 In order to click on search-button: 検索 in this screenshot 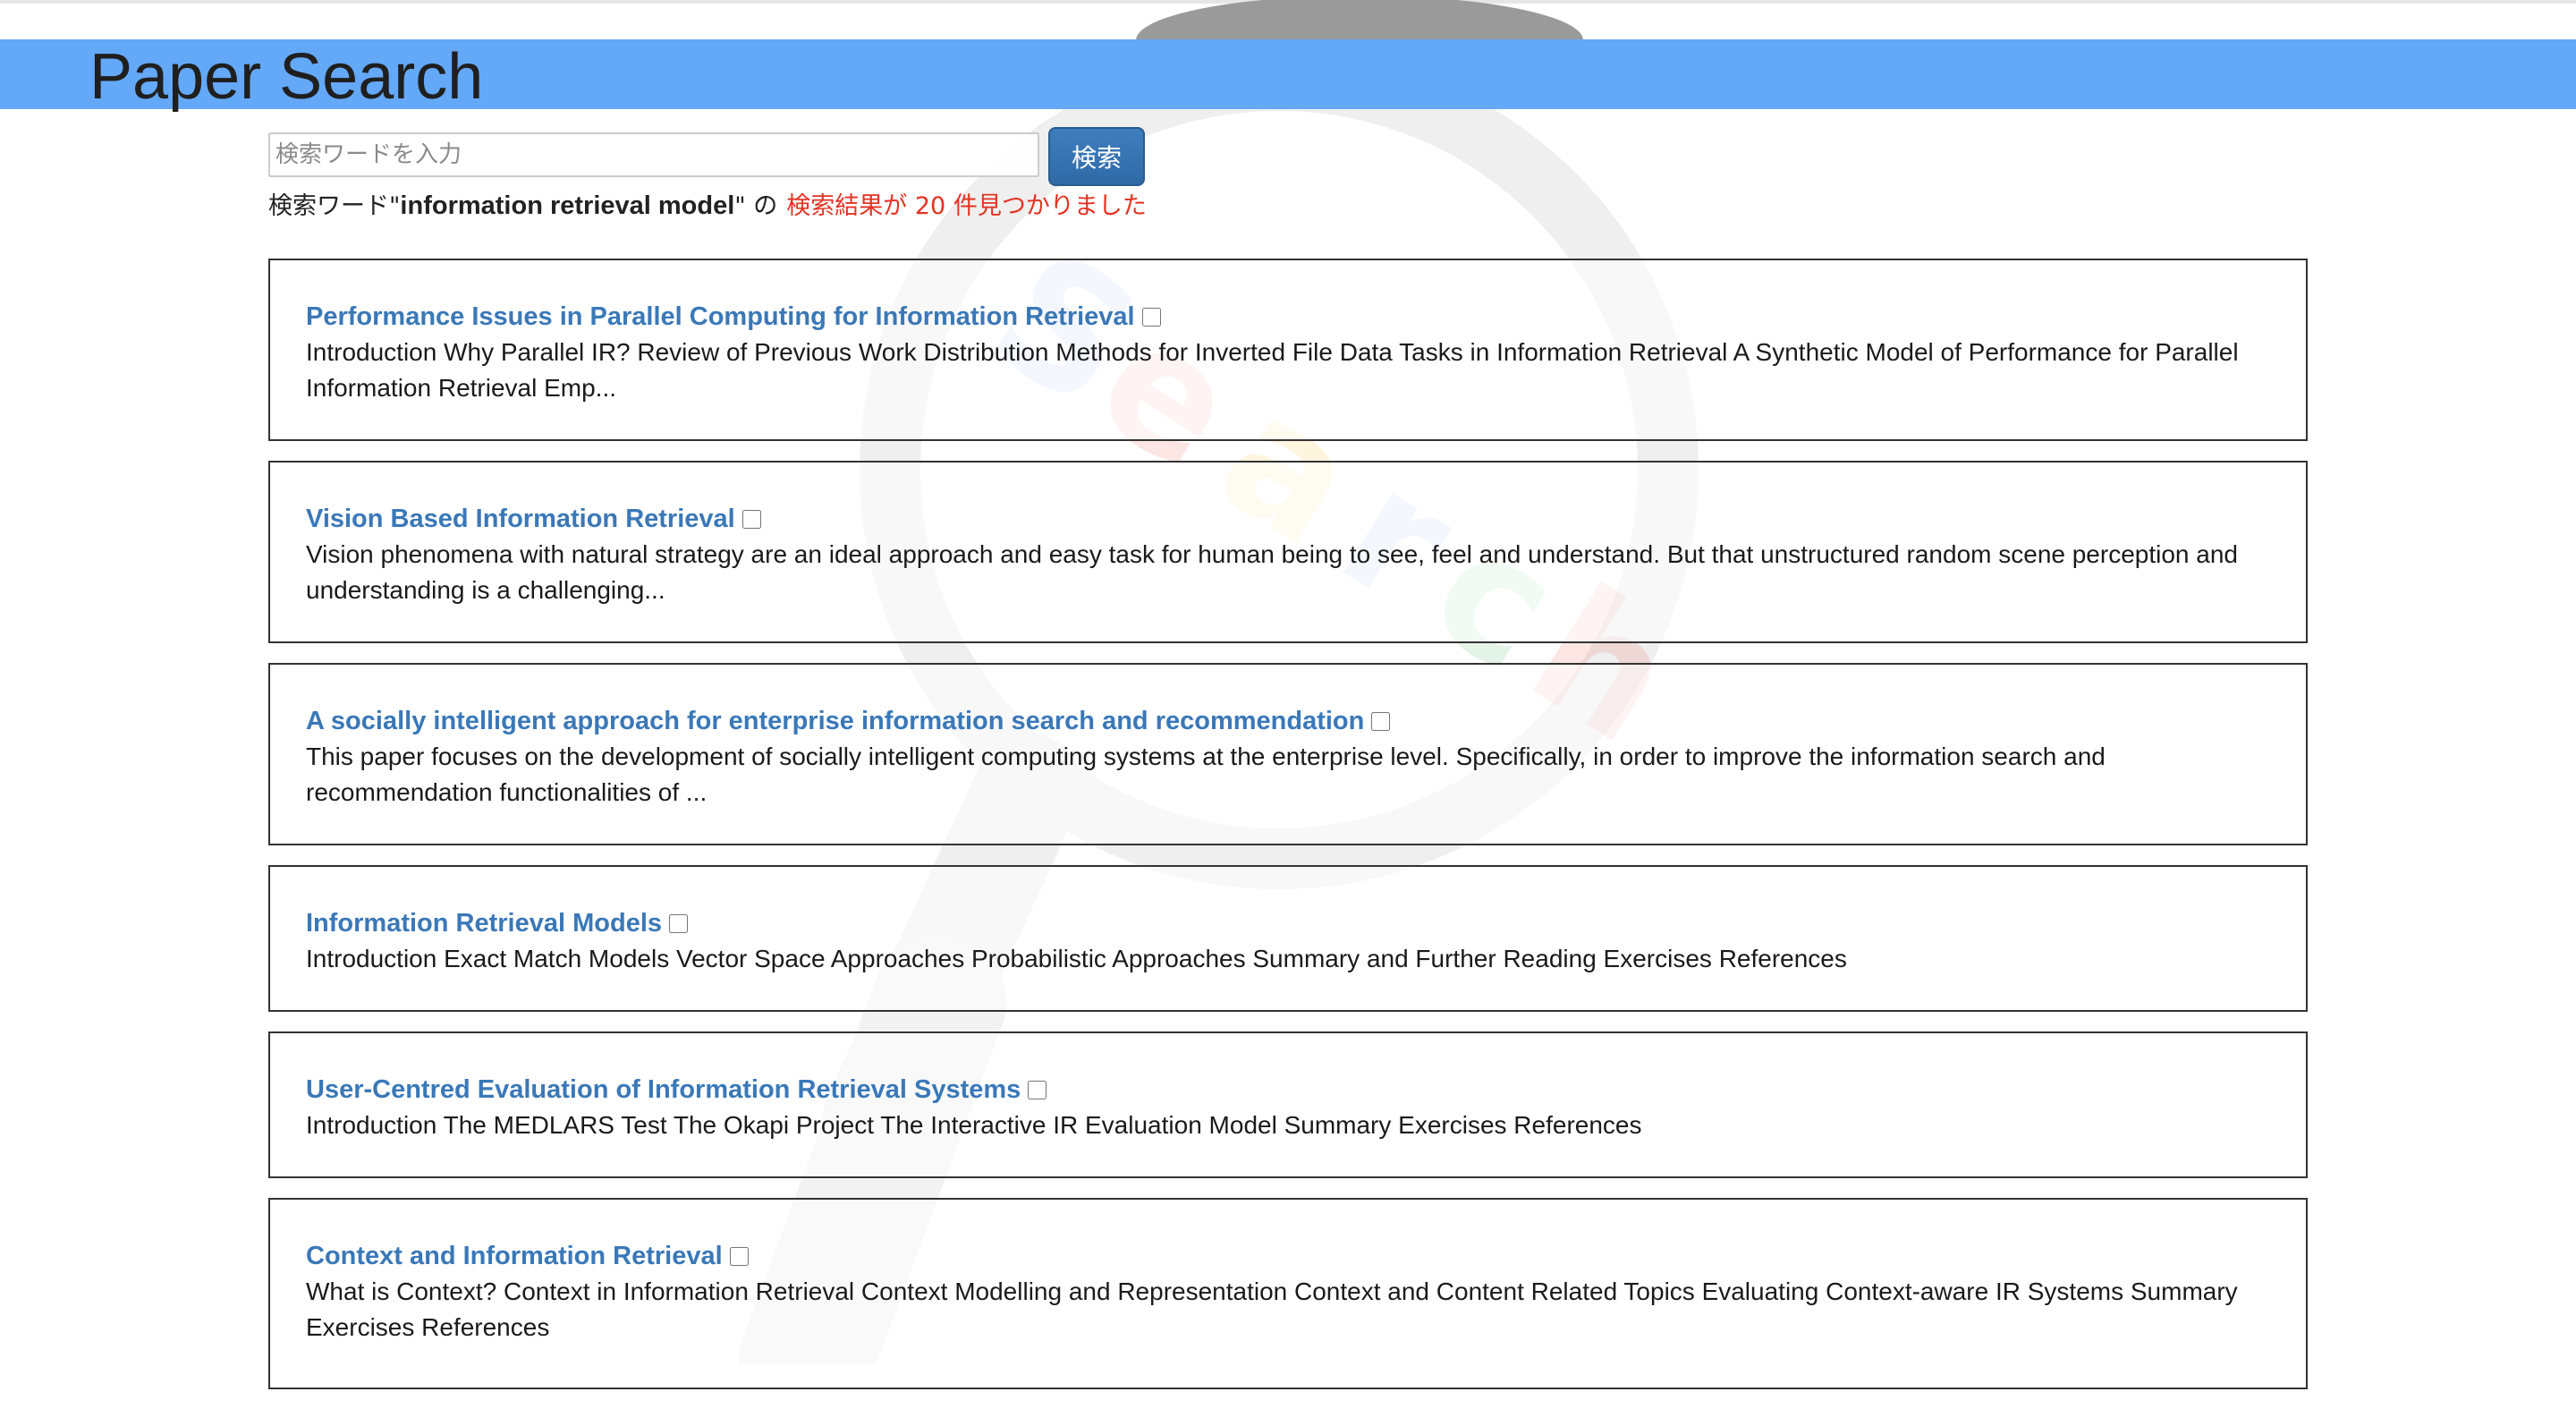, I will do `click(1096, 157)`.